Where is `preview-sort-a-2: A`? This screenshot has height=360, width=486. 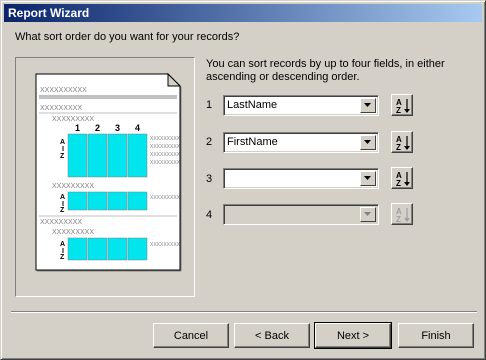 preview-sort-a-2: A is located at coordinates (62, 197).